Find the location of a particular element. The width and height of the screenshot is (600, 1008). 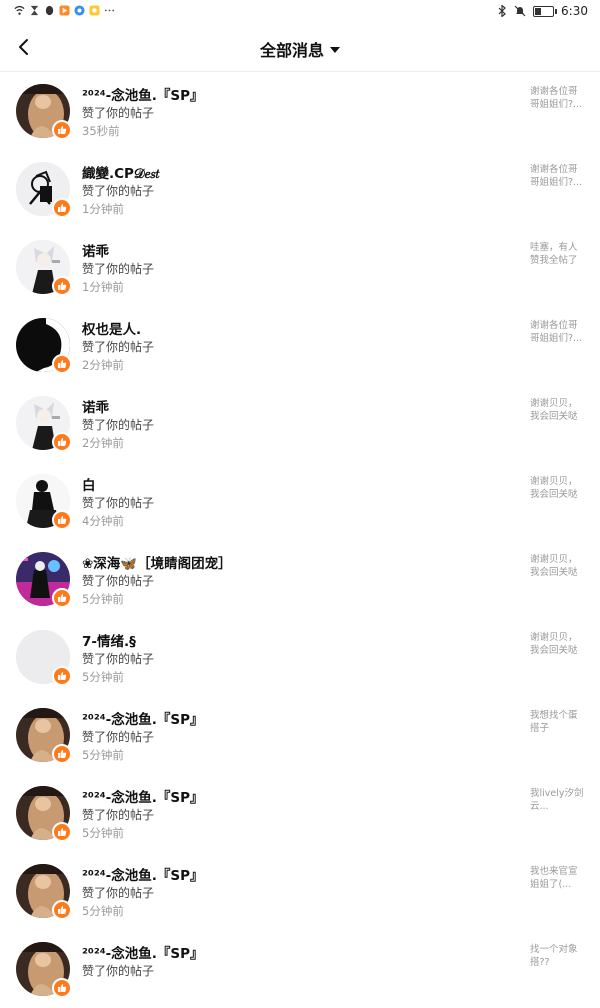

sender-name: 白 is located at coordinates (89, 486).